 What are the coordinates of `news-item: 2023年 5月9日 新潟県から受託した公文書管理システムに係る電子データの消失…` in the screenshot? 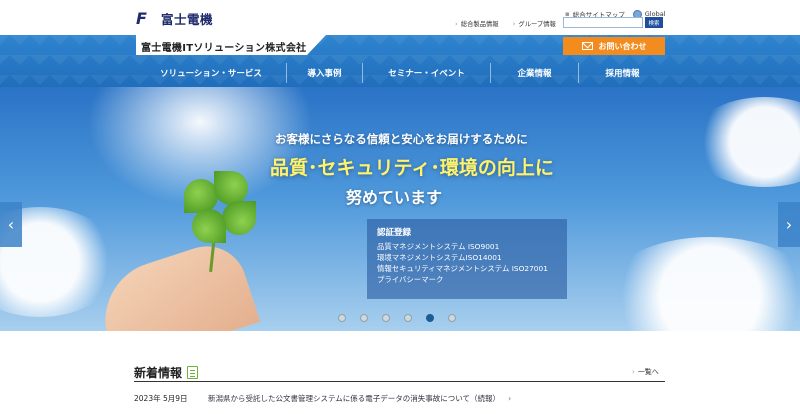 It's located at (322, 398).